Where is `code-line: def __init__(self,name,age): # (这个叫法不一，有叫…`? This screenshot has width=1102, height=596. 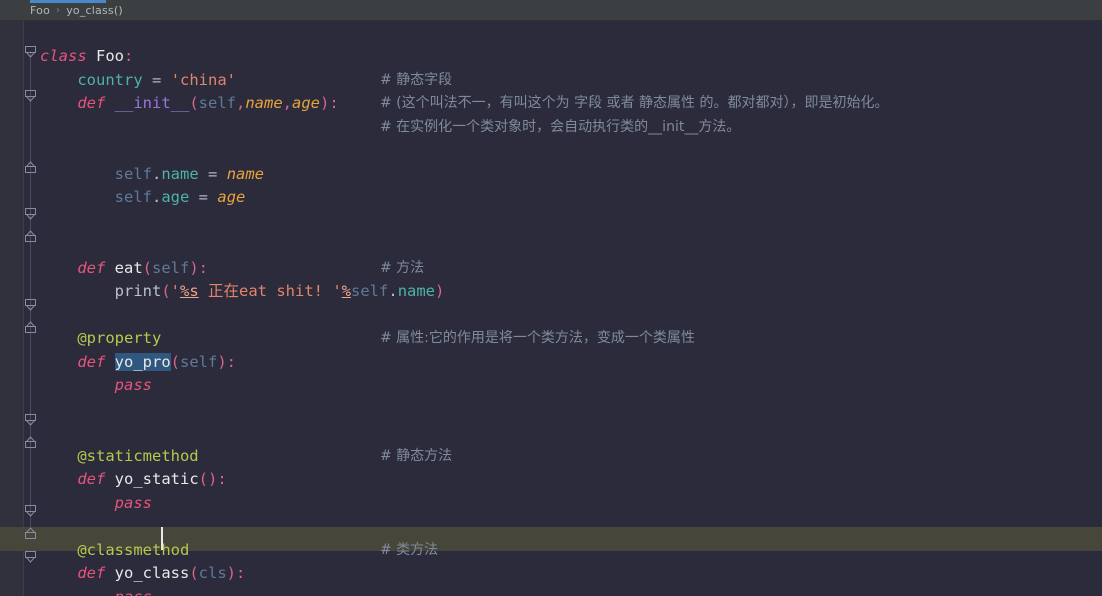
code-line: def __init__(self,name,age): # (这个叫法不一，有叫… is located at coordinates (551, 104).